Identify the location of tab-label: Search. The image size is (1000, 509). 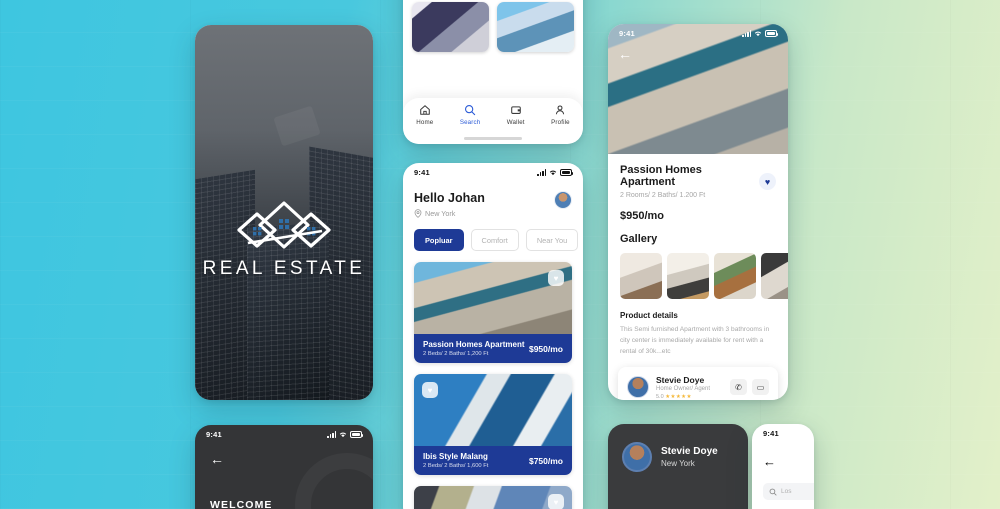
(470, 122).